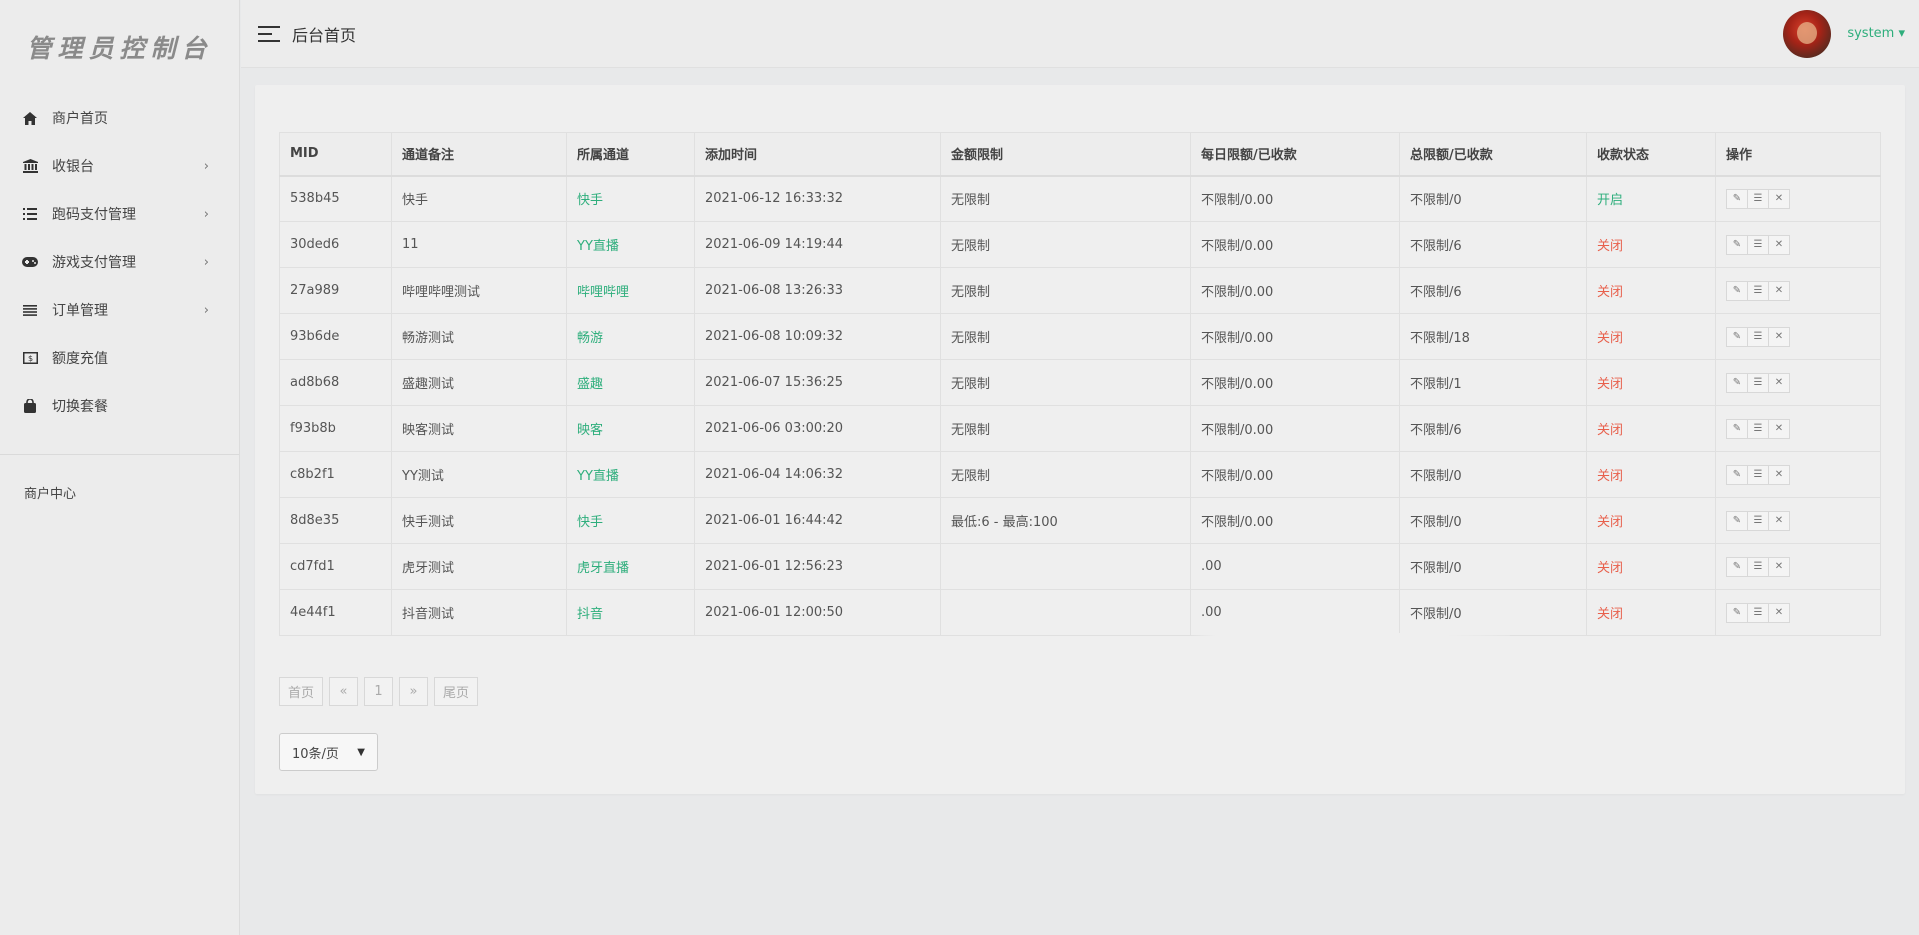  What do you see at coordinates (119, 310) in the screenshot?
I see `sidebar-item-orders: 订单管理 ›` at bounding box center [119, 310].